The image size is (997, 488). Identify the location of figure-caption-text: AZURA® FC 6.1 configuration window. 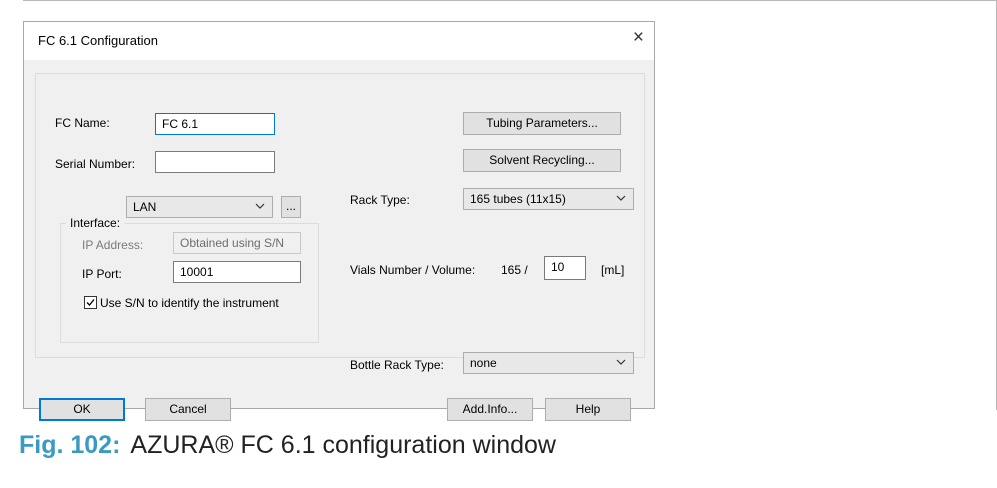
(343, 445).